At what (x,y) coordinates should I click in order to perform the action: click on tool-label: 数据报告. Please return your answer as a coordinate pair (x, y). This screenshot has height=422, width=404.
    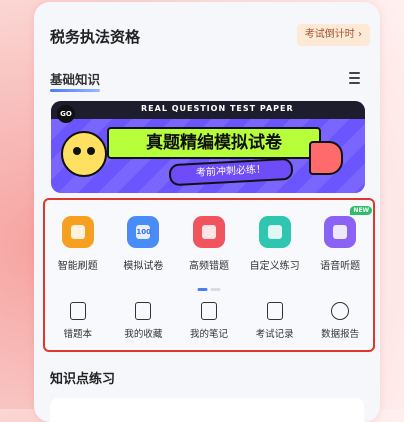
    Looking at the image, I should click on (340, 334).